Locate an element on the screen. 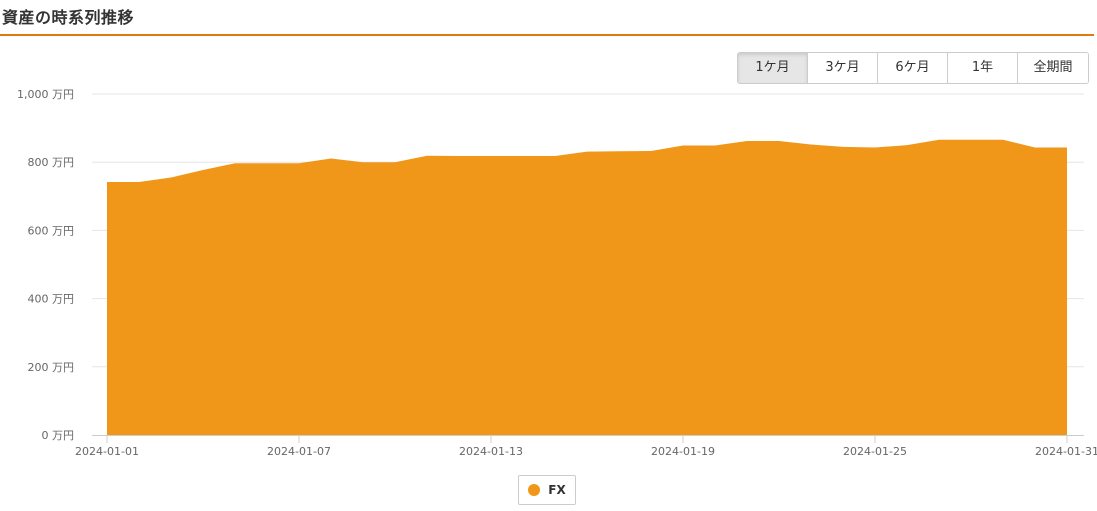  x-tick-label: 2024-01-19 is located at coordinates (683, 451).